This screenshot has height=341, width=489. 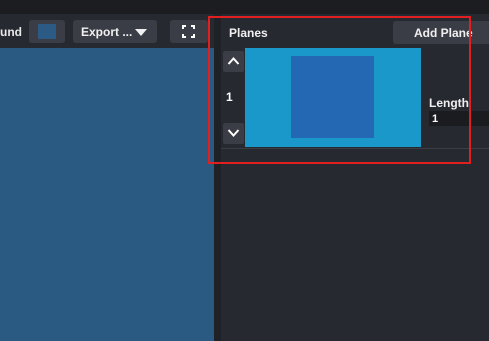 I want to click on plane-thumbnail, so click(x=333, y=97).